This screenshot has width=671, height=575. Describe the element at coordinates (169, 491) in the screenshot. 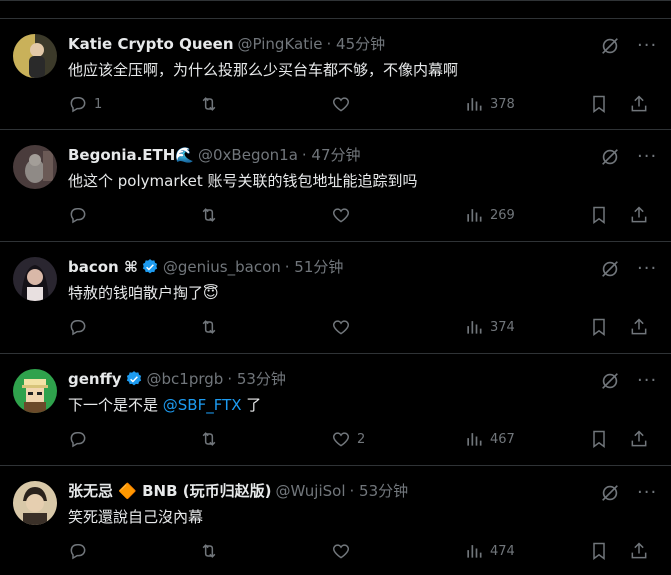

I see `author-name: 张无忌 🔶 BNB (玩币归赵版)` at that location.